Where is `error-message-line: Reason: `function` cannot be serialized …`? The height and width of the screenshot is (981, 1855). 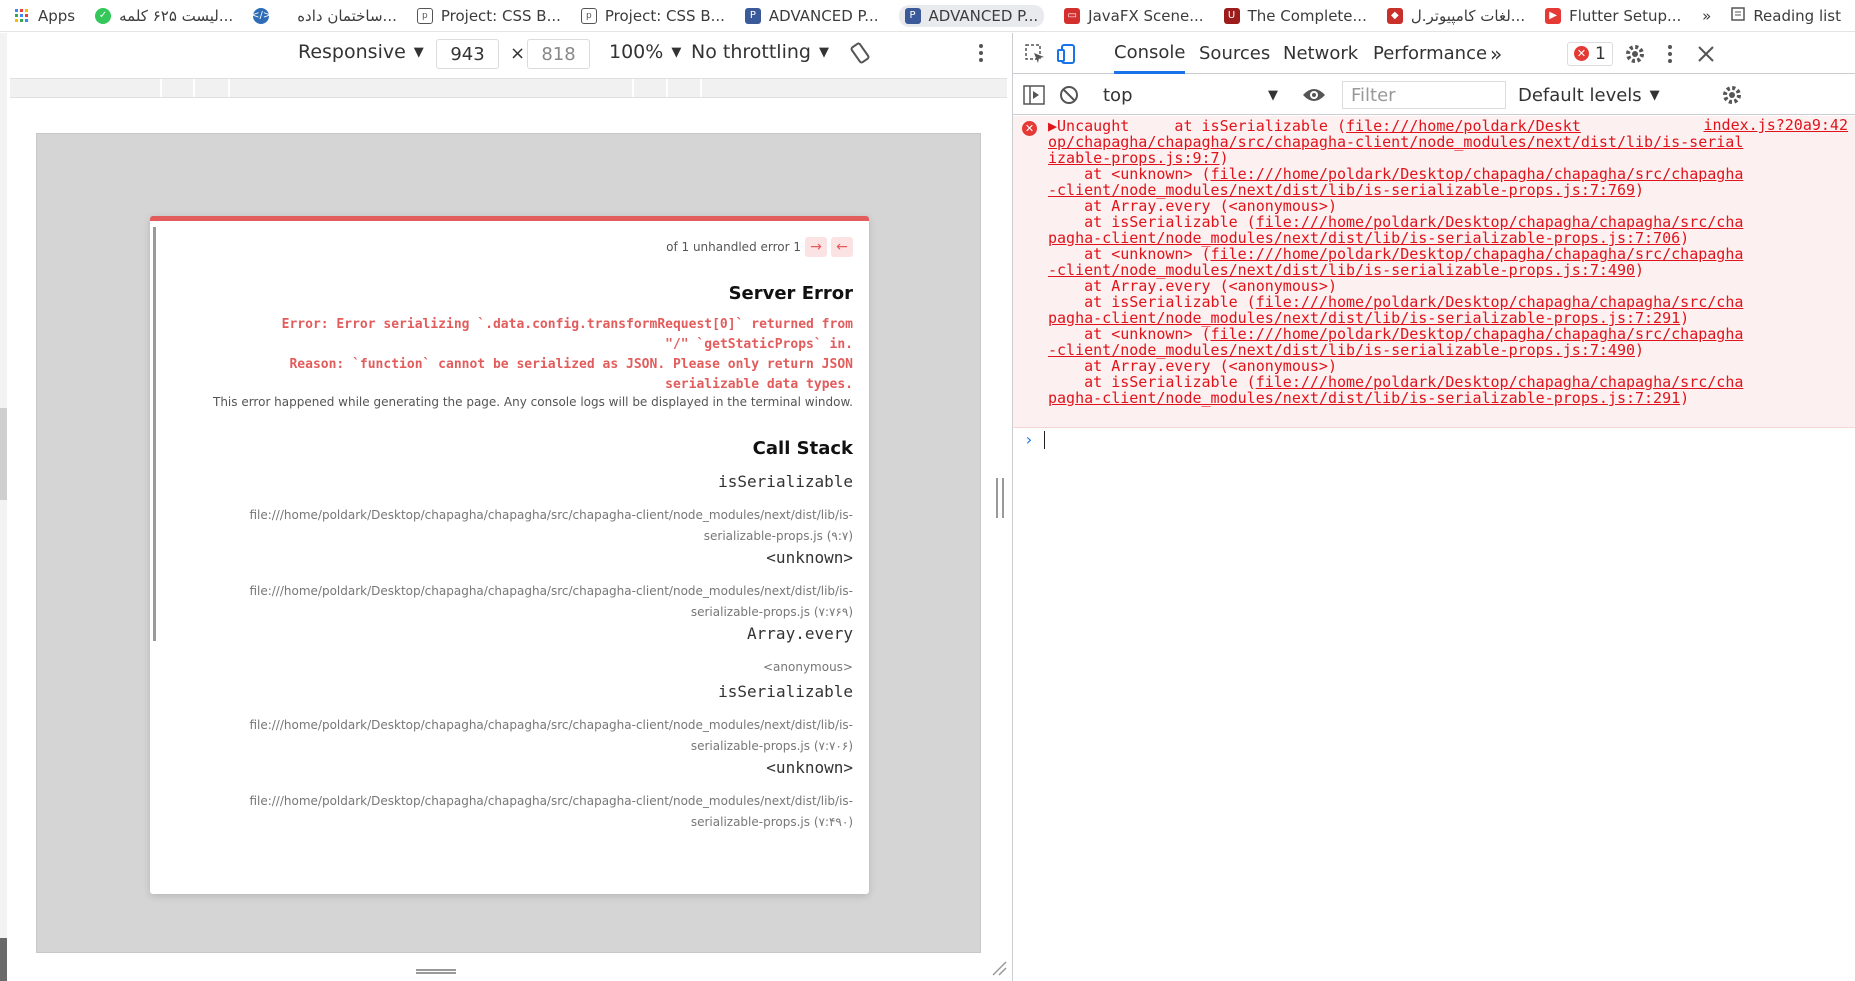 error-message-line: Reason: `function` cannot be serialized … is located at coordinates (571, 364).